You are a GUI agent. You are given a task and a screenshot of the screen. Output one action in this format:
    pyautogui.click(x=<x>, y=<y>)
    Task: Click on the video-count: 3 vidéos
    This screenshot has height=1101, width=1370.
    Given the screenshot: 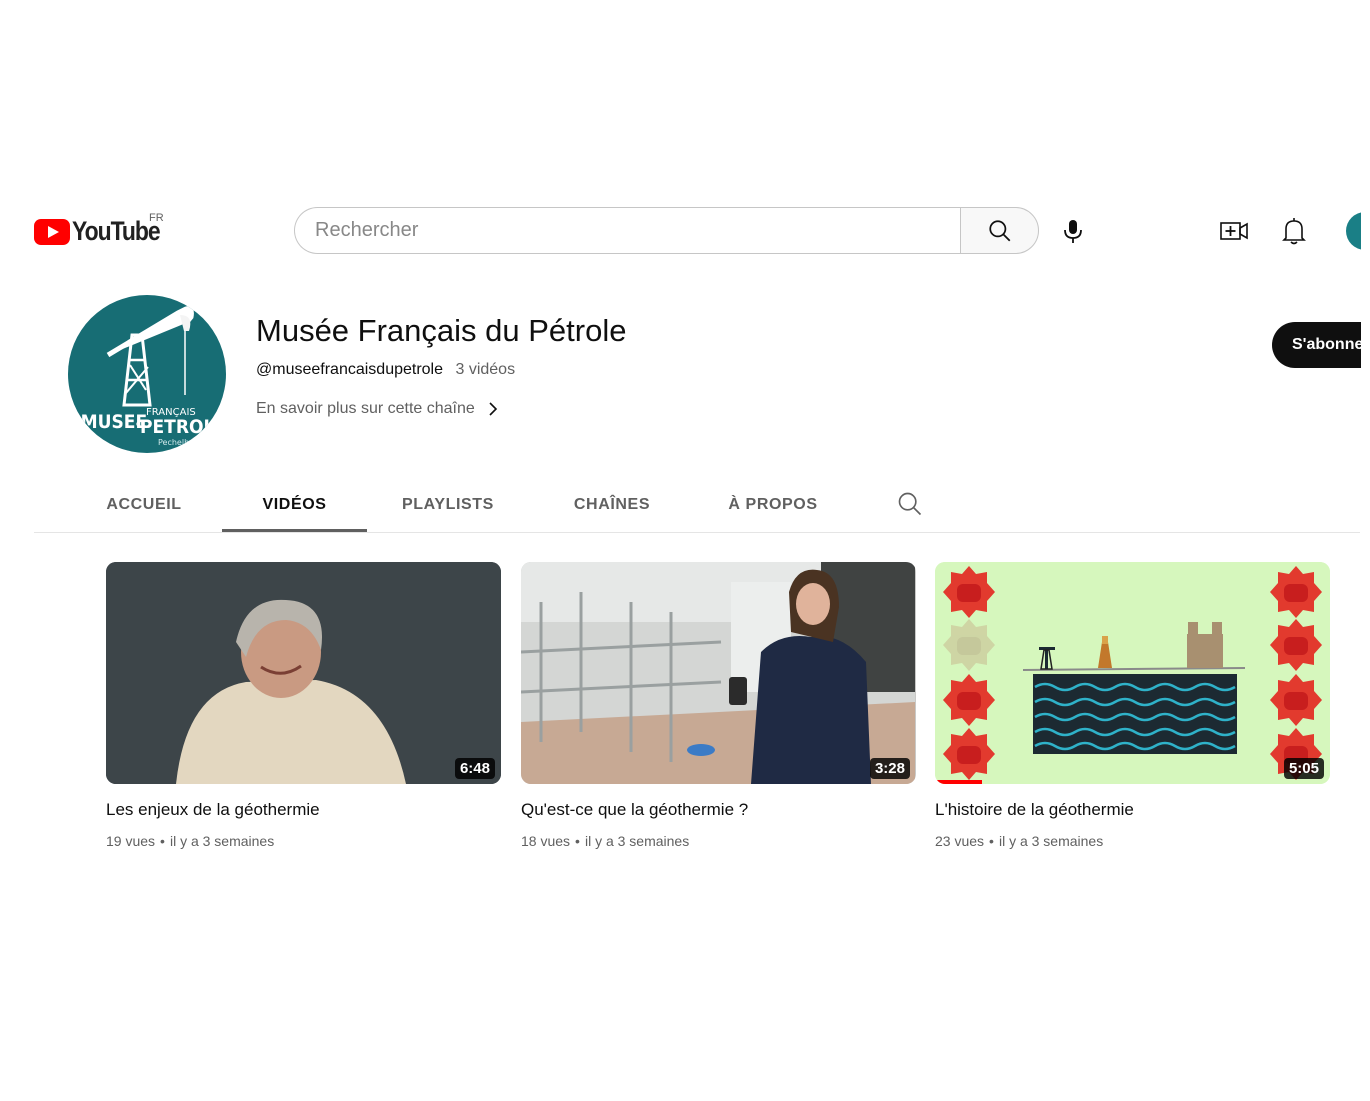 What is the action you would take?
    pyautogui.click(x=485, y=369)
    